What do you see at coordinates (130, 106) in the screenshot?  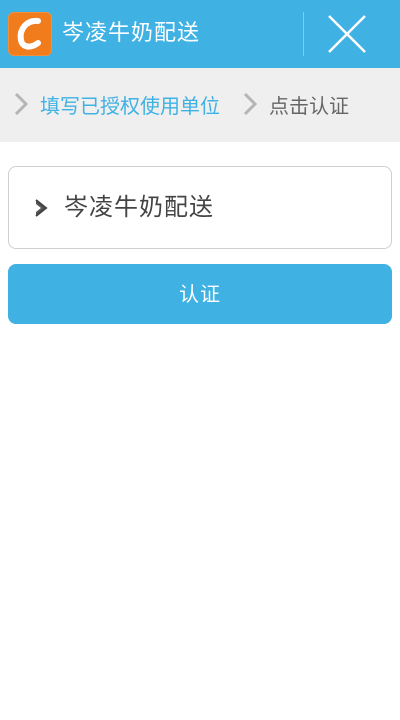 I see `breadcrumb-step-fill-unit: 填写已授权使用单位` at bounding box center [130, 106].